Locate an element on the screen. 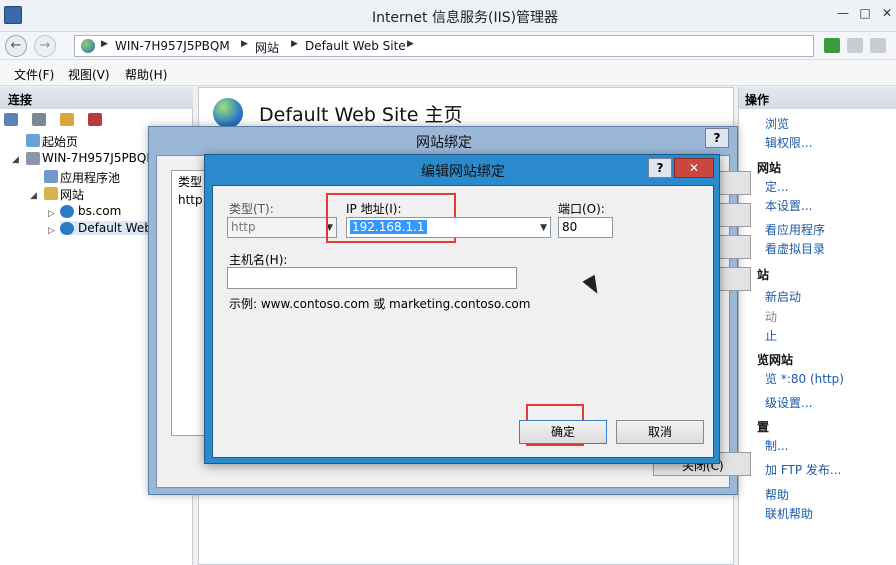  menu-view: 视图(V) is located at coordinates (89, 74).